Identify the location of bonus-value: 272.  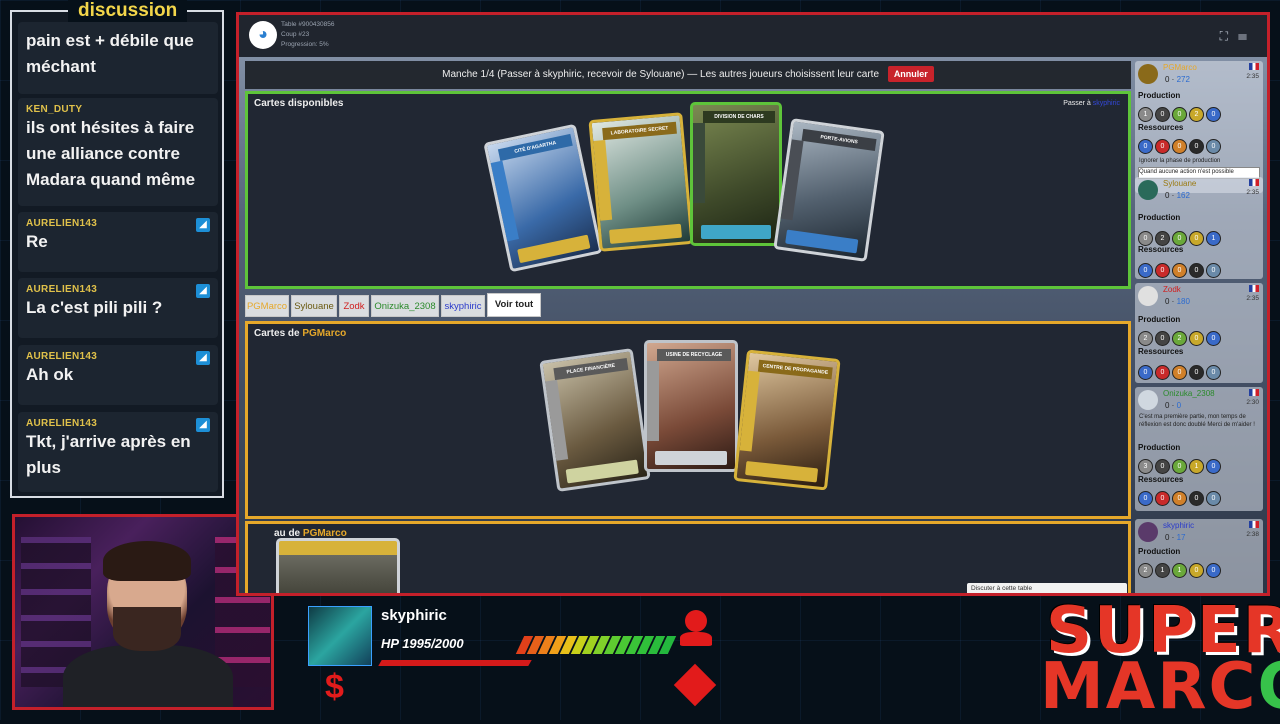
(1183, 79).